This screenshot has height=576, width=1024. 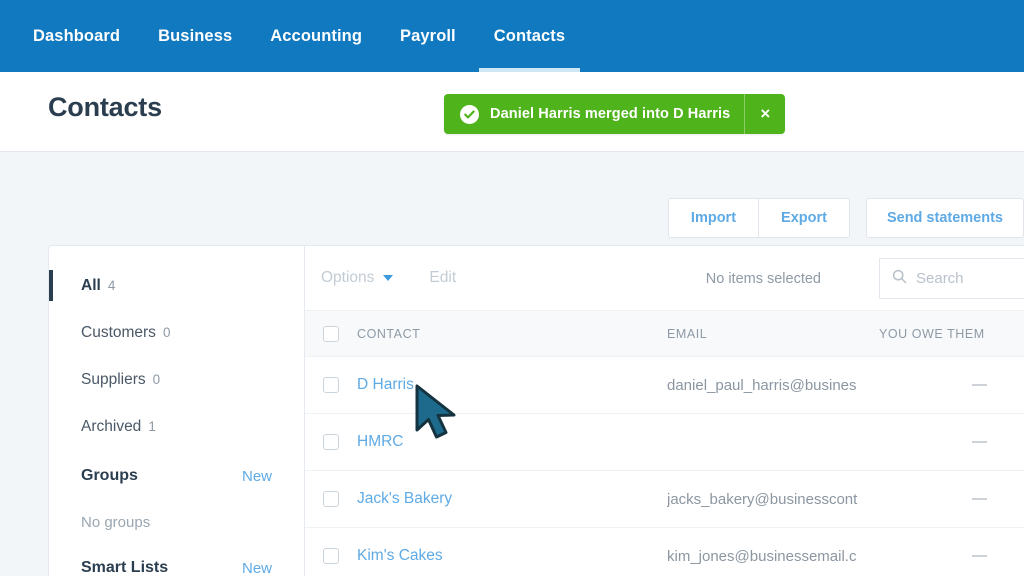 I want to click on nav-item-payroll: Payroll, so click(x=428, y=36).